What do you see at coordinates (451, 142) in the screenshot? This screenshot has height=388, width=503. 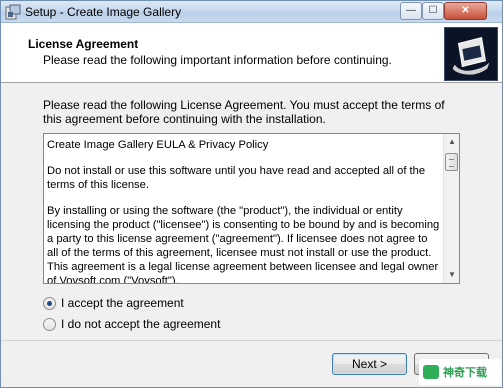 I see `scroll-up-arrow-icon: ▲` at bounding box center [451, 142].